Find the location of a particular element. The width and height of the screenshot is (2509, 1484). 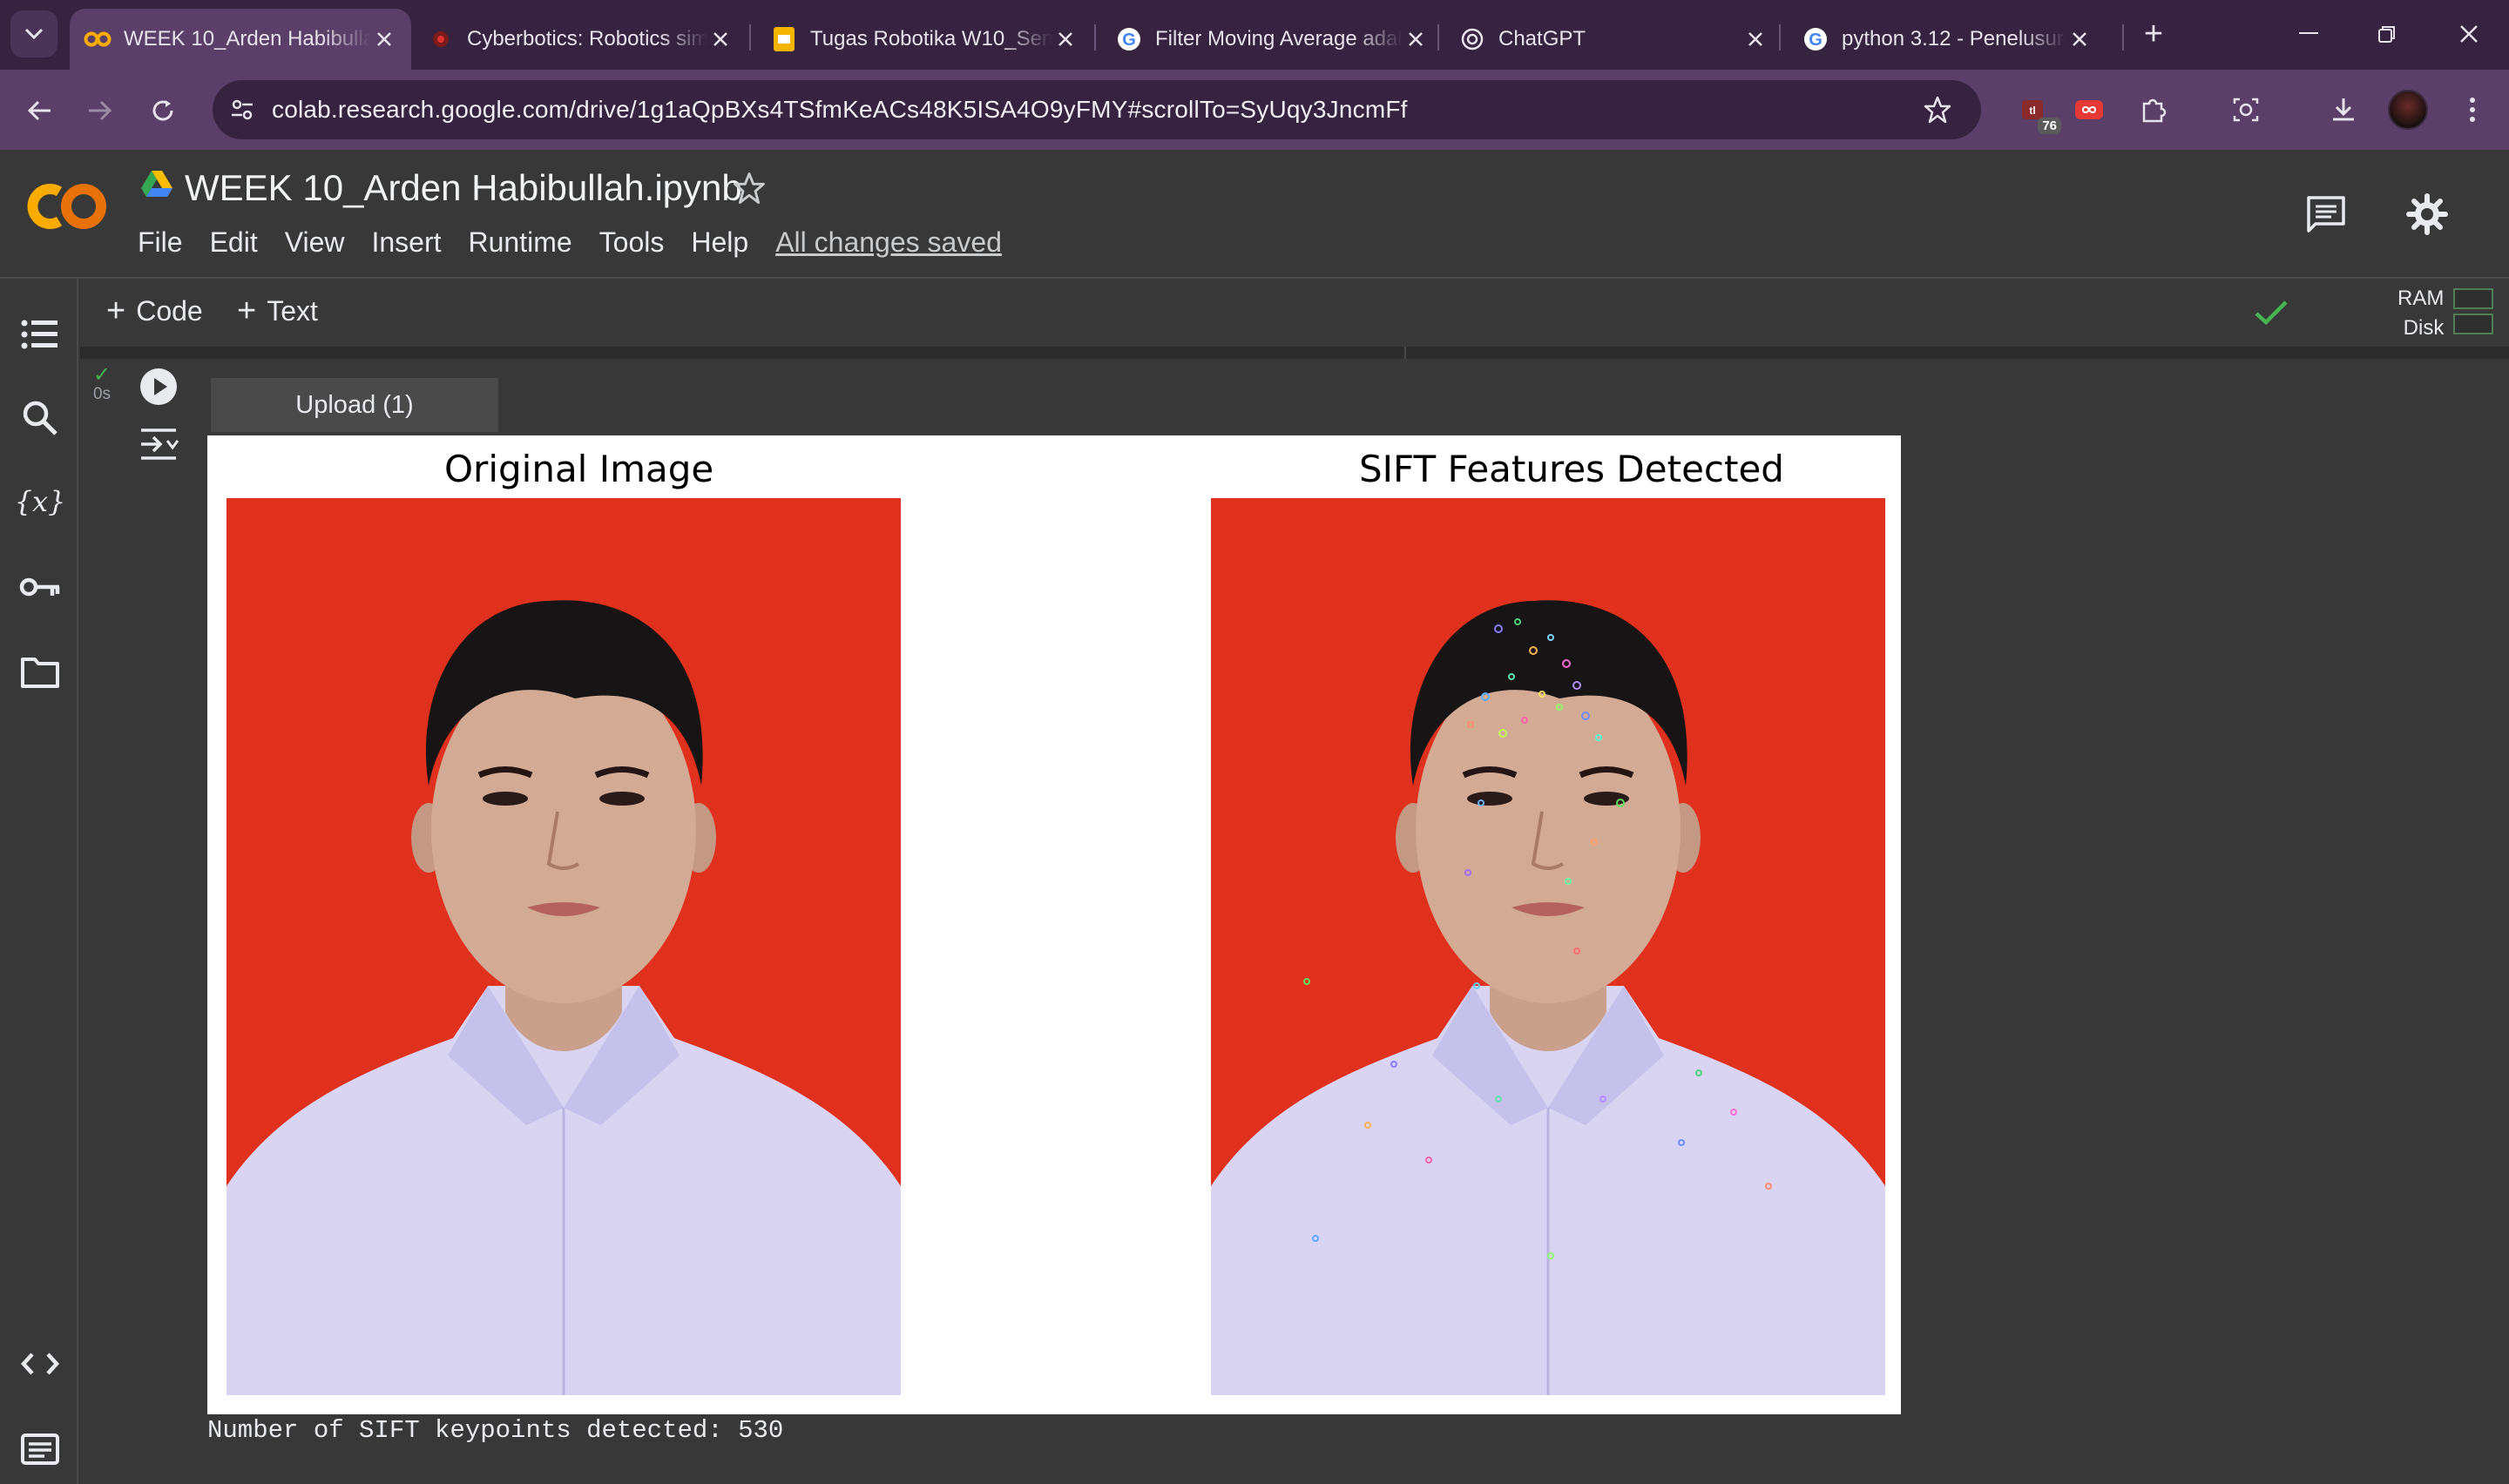

webots-icon is located at coordinates (441, 39).